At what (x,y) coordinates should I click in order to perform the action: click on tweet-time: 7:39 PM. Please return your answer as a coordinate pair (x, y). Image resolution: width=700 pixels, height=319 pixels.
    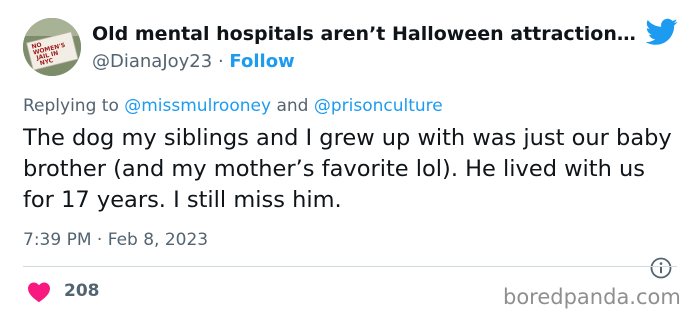
    Looking at the image, I should click on (57, 240).